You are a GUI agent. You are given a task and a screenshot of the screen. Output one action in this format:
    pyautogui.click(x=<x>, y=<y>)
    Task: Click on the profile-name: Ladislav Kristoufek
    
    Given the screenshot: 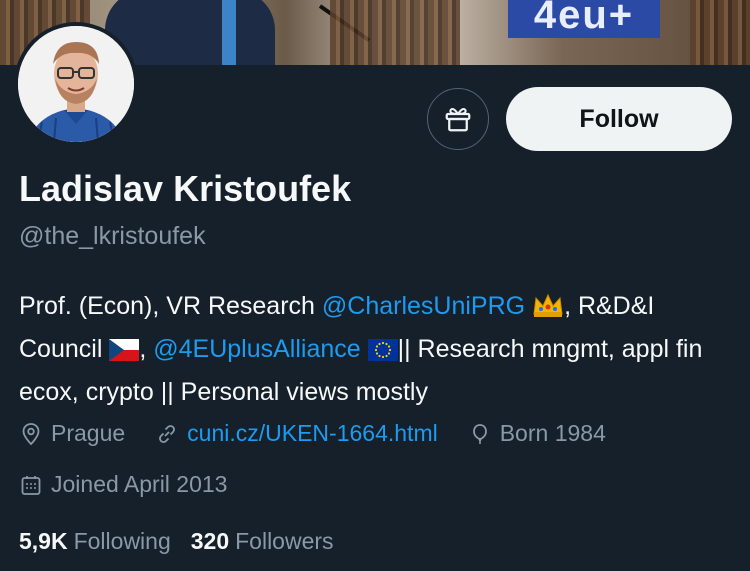 What is the action you would take?
    pyautogui.click(x=185, y=188)
    